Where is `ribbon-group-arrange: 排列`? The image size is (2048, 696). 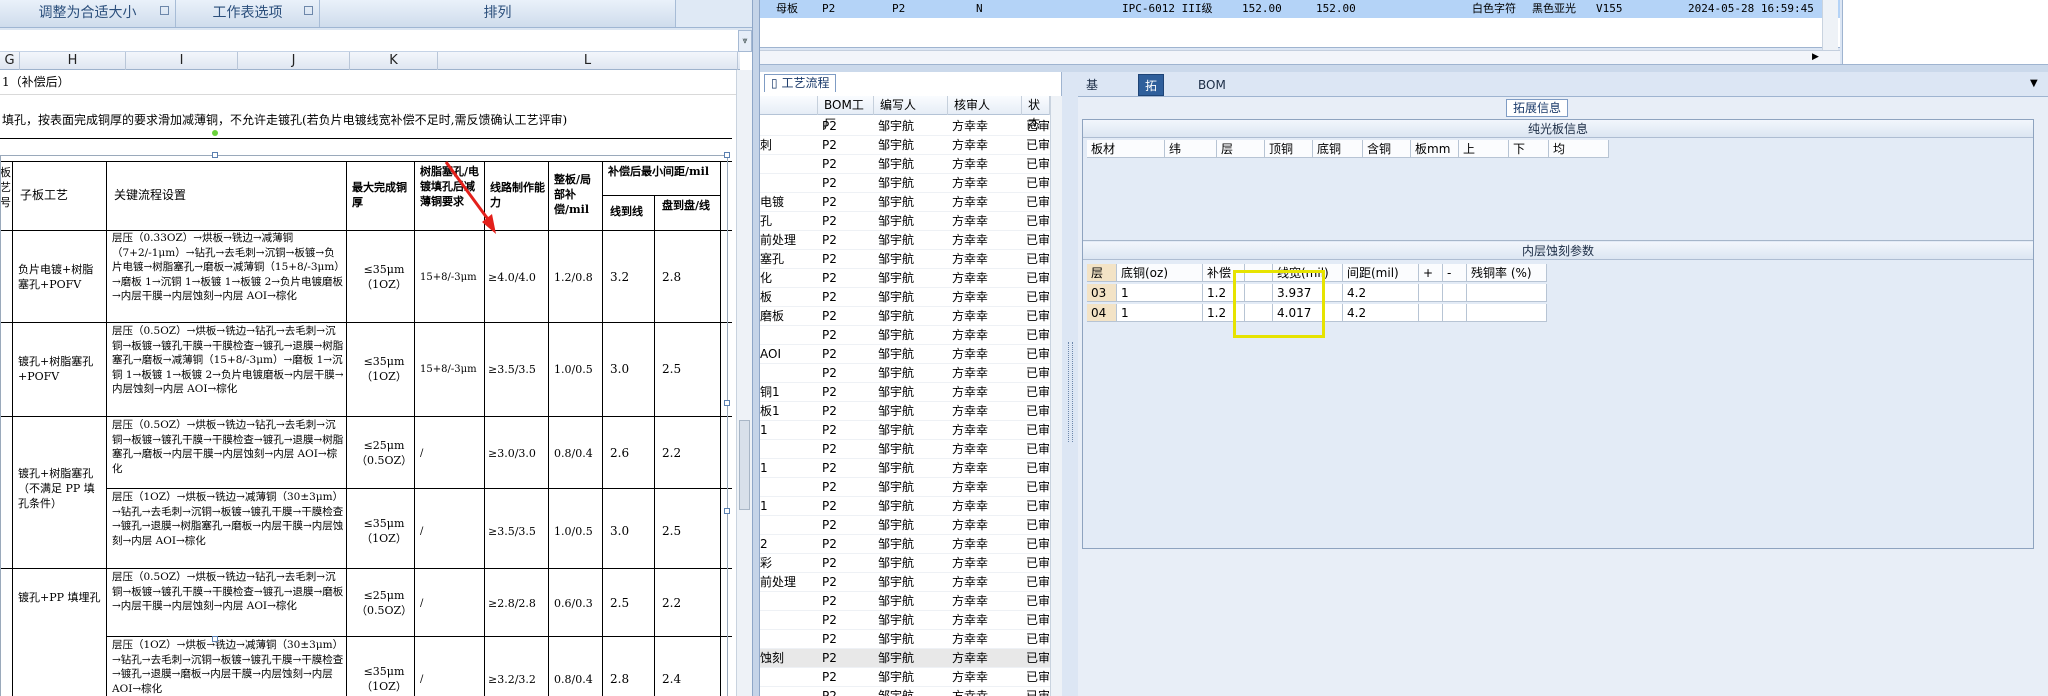 ribbon-group-arrange: 排列 is located at coordinates (498, 13).